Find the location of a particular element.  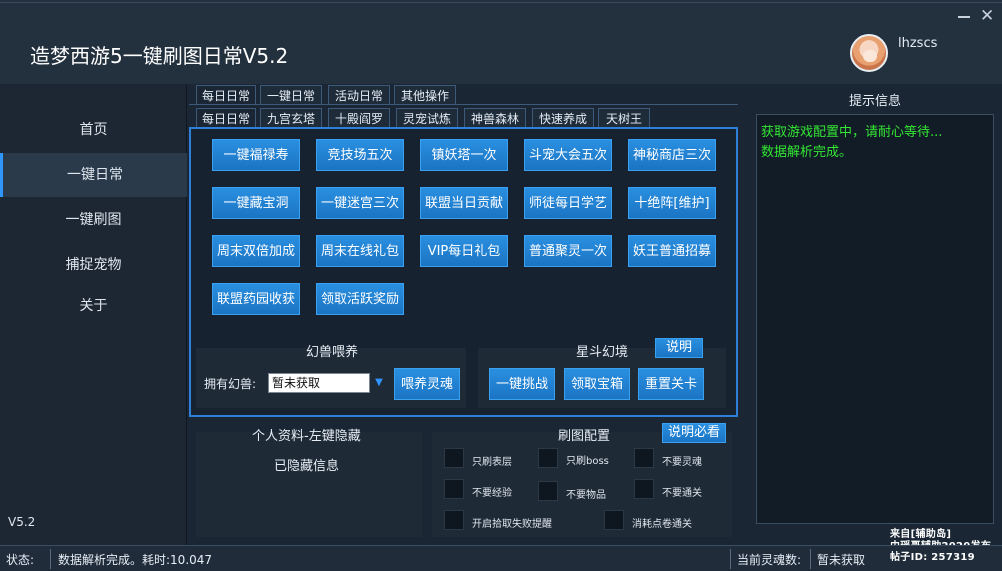

tab-top-activity: 活动日常 is located at coordinates (359, 95).